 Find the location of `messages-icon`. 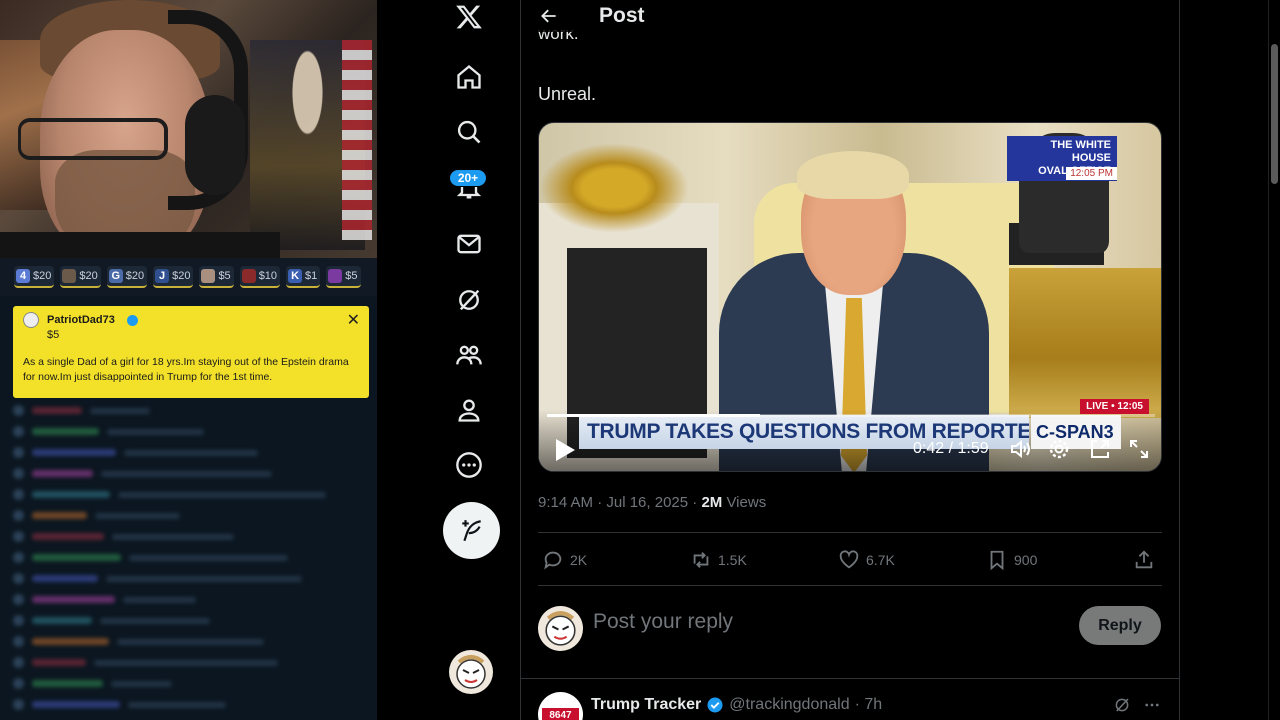

messages-icon is located at coordinates (469, 244).